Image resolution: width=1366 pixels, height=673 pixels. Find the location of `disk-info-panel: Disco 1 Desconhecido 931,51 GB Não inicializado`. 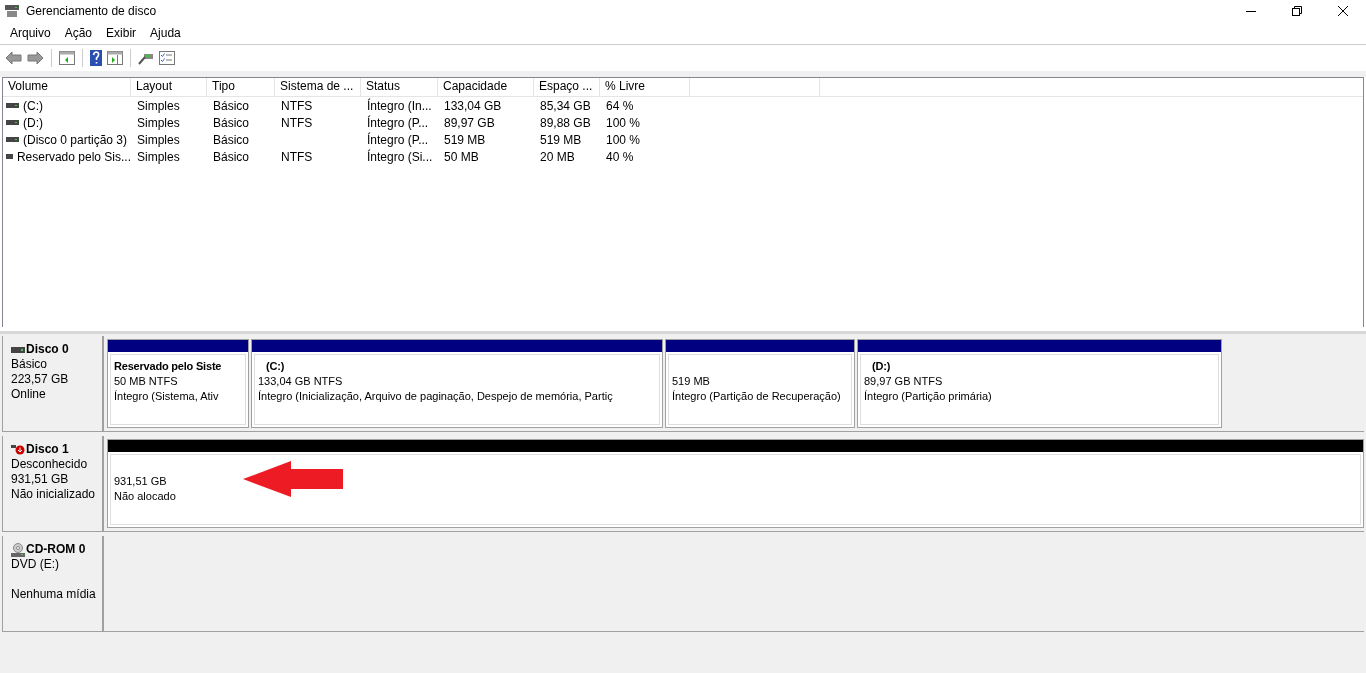

disk-info-panel: Disco 1 Desconhecido 931,51 GB Não inicializado is located at coordinates (53, 483).